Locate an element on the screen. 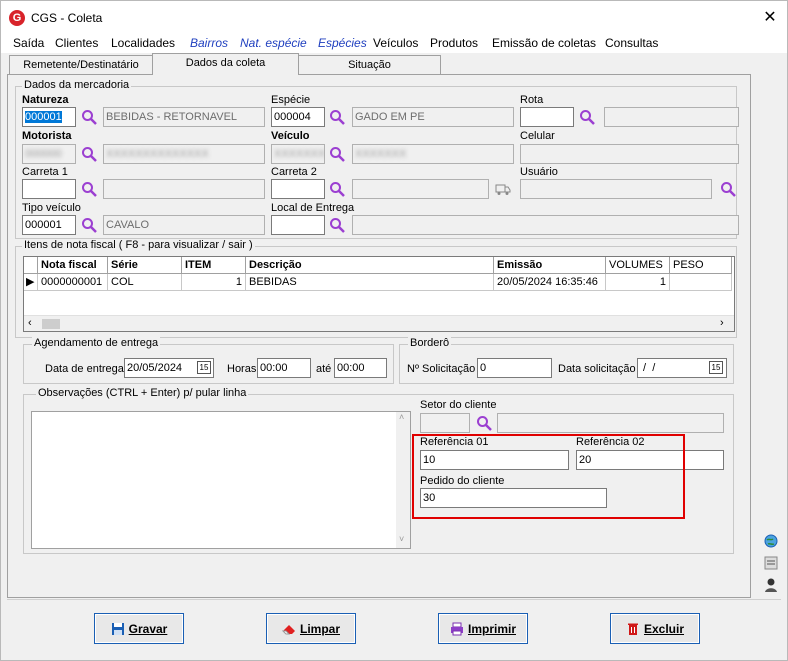 This screenshot has width=788, height=661. data-solicitacao-calendar-icon: 15 is located at coordinates (716, 367).